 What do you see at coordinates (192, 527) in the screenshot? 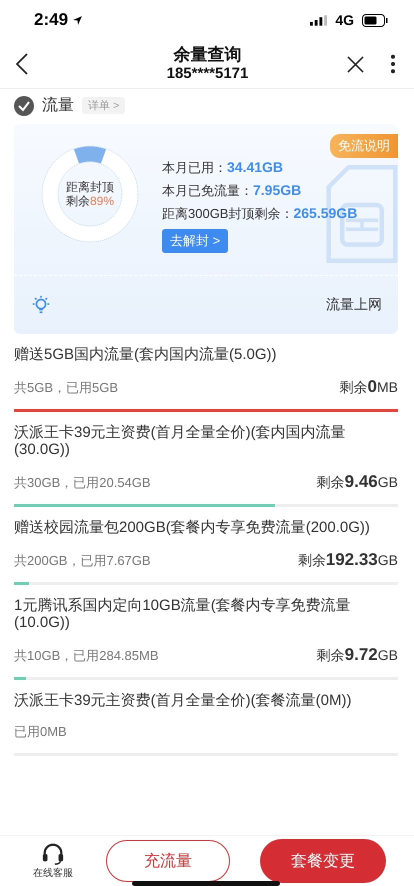
I see `package-name: 赠送校园流量包200GB(套餐内专享免费流量(200.0G))` at bounding box center [192, 527].